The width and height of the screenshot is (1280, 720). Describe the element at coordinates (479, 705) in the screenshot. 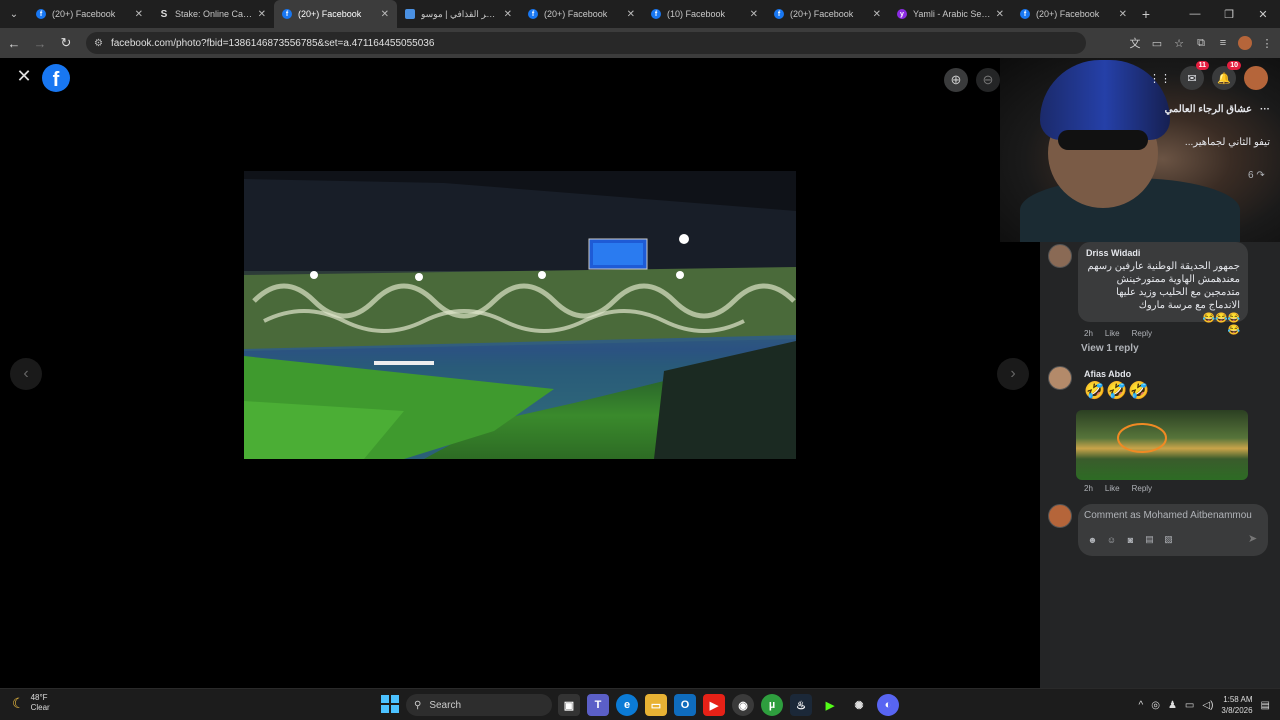

I see `taskbar-search: ⚲ Search` at that location.